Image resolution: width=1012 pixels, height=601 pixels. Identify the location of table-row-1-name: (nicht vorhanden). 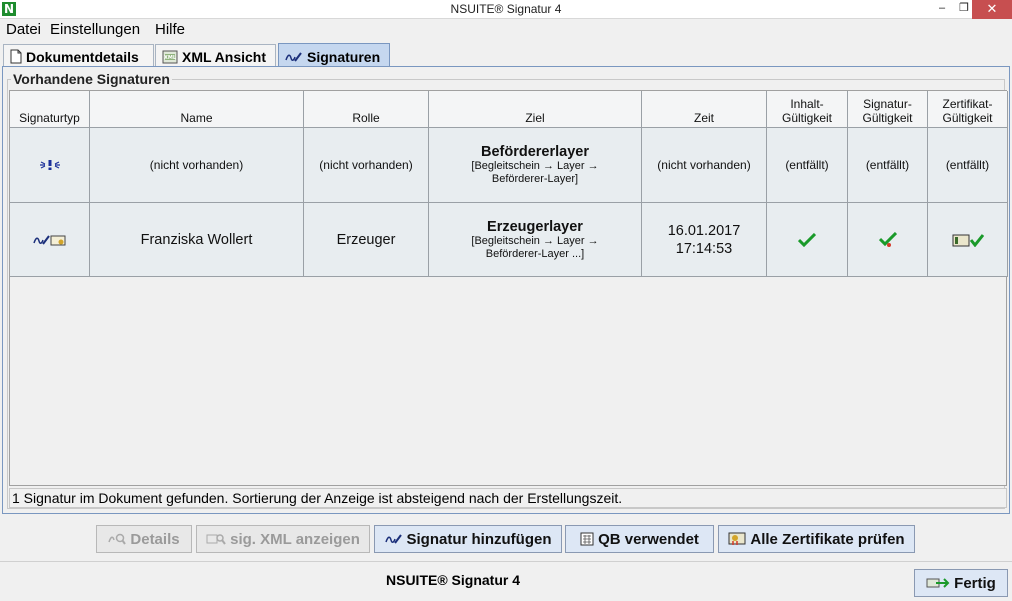
(197, 165).